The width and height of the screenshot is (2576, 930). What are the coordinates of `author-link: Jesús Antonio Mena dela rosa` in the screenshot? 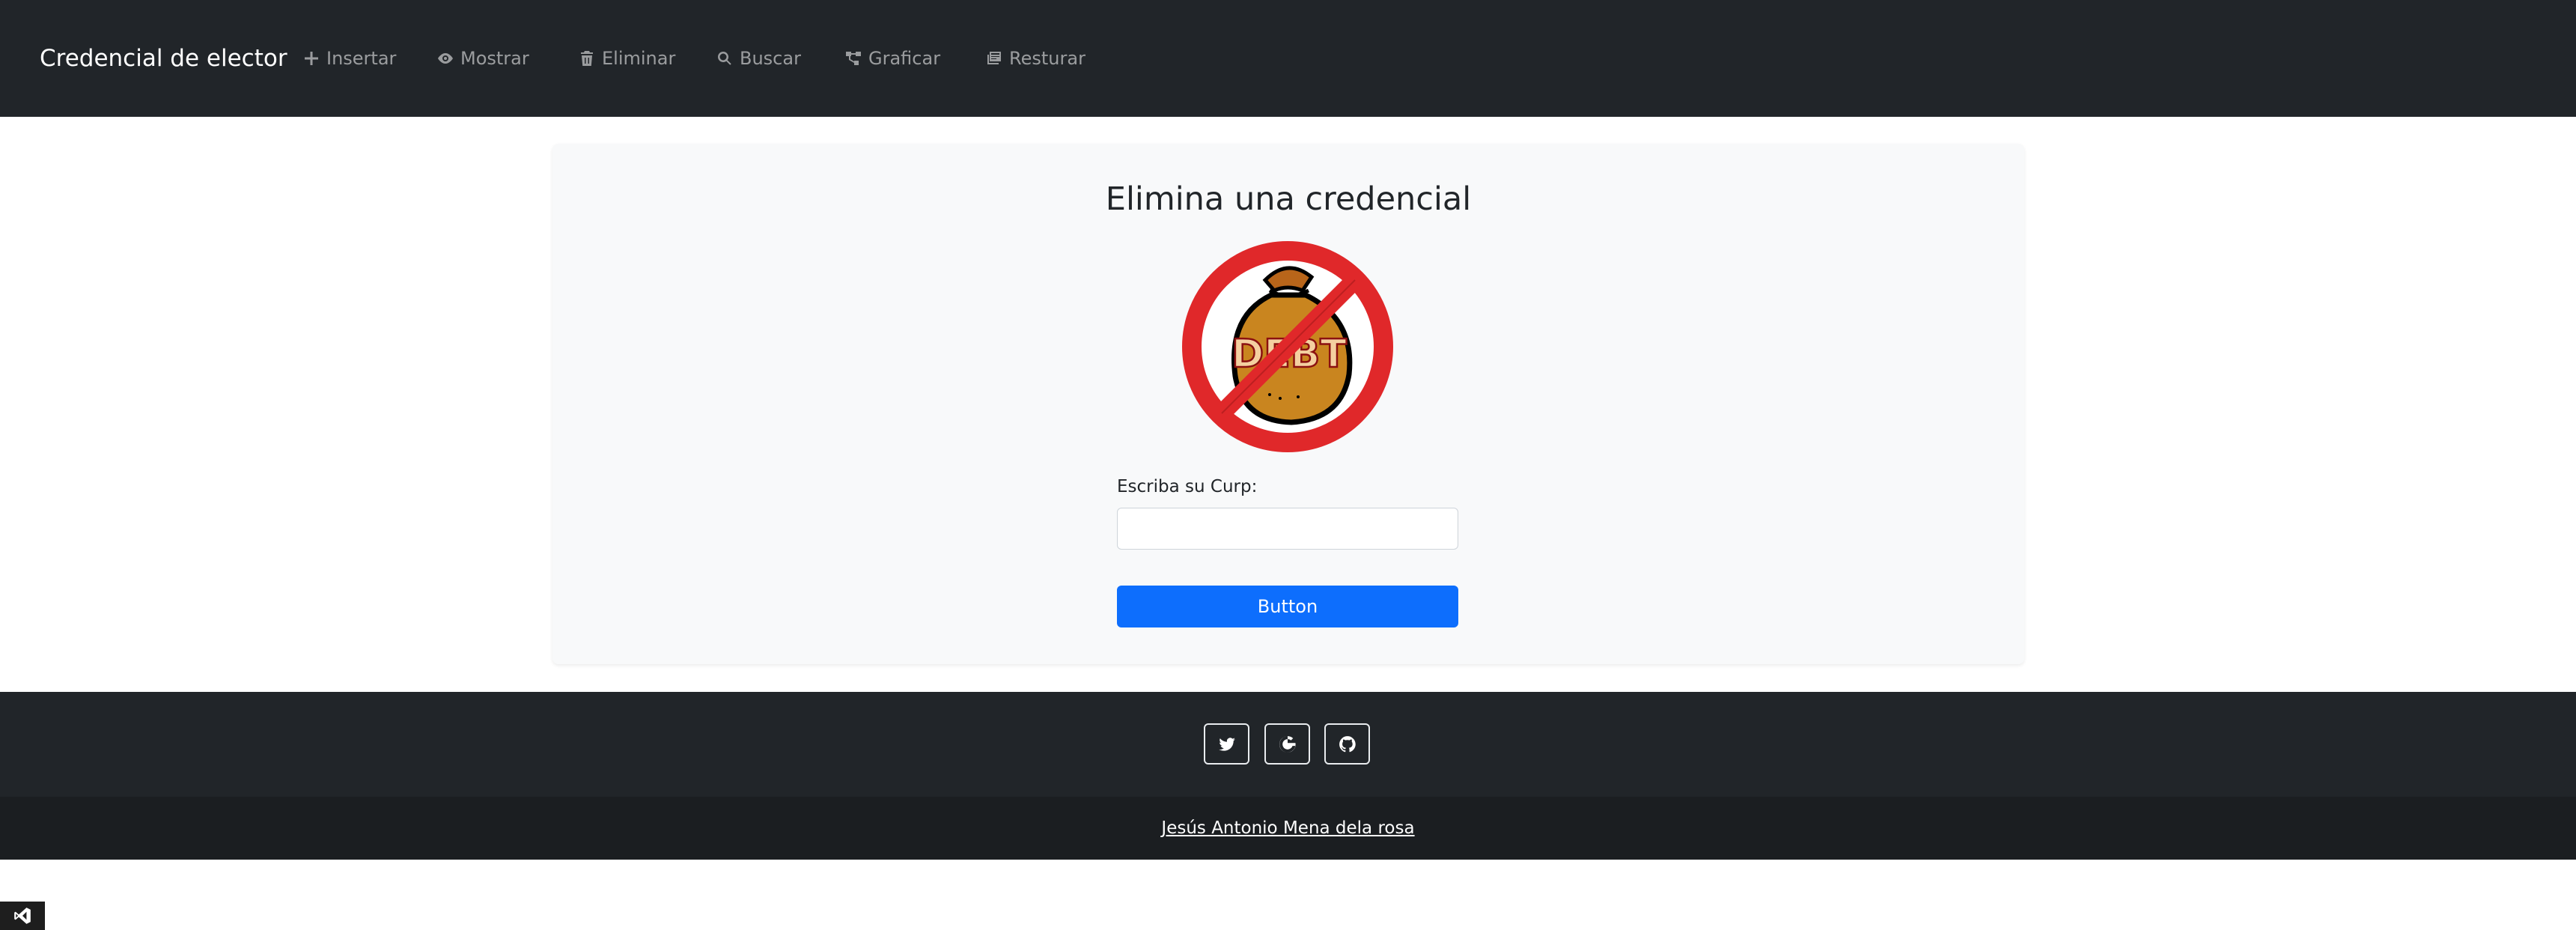 It's located at (1288, 828).